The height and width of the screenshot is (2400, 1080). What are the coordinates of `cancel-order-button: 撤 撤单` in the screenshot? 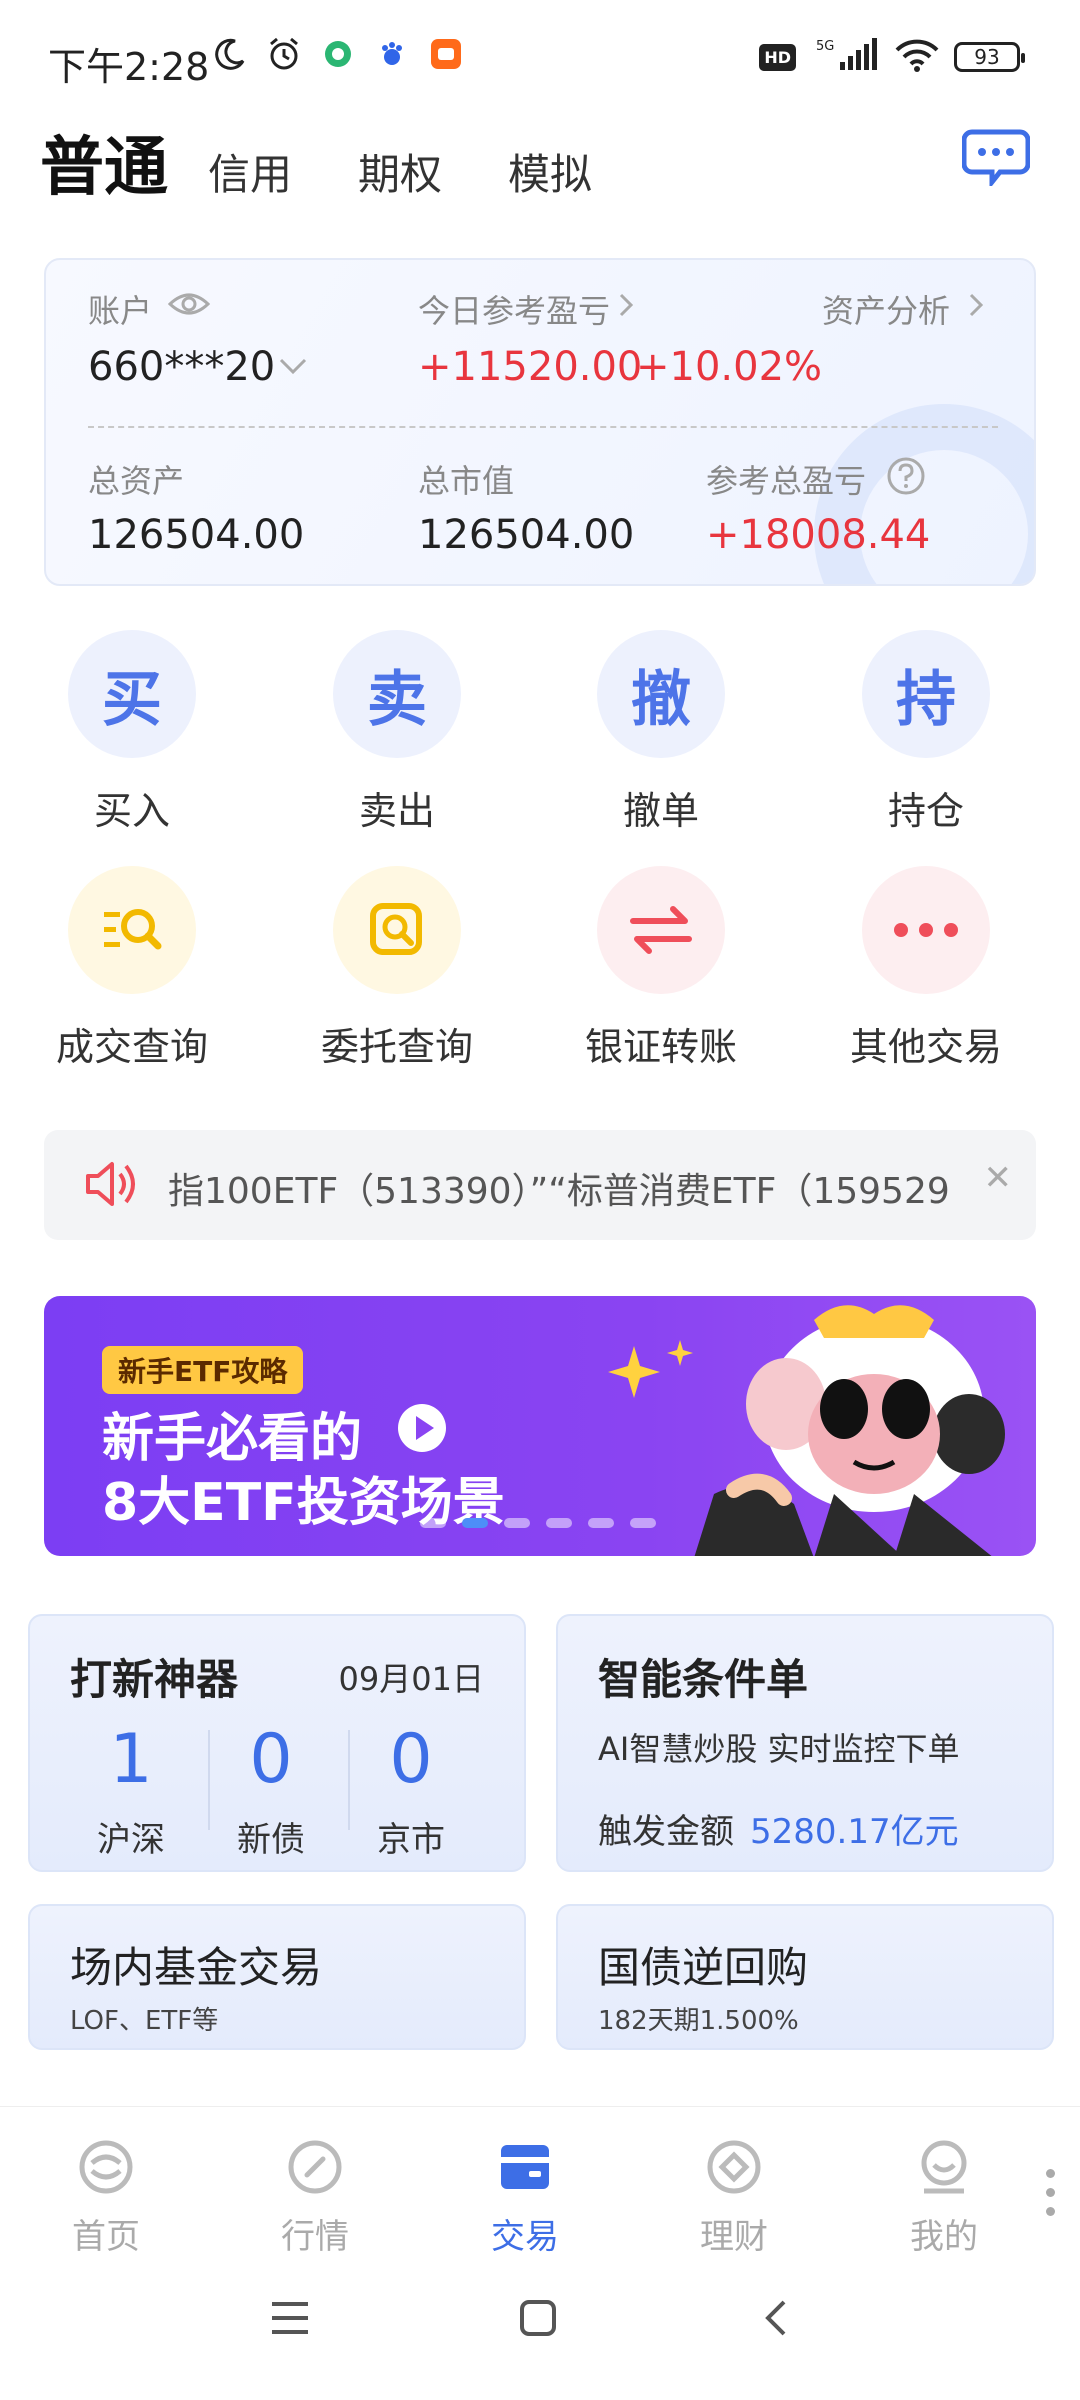 It's located at (661, 732).